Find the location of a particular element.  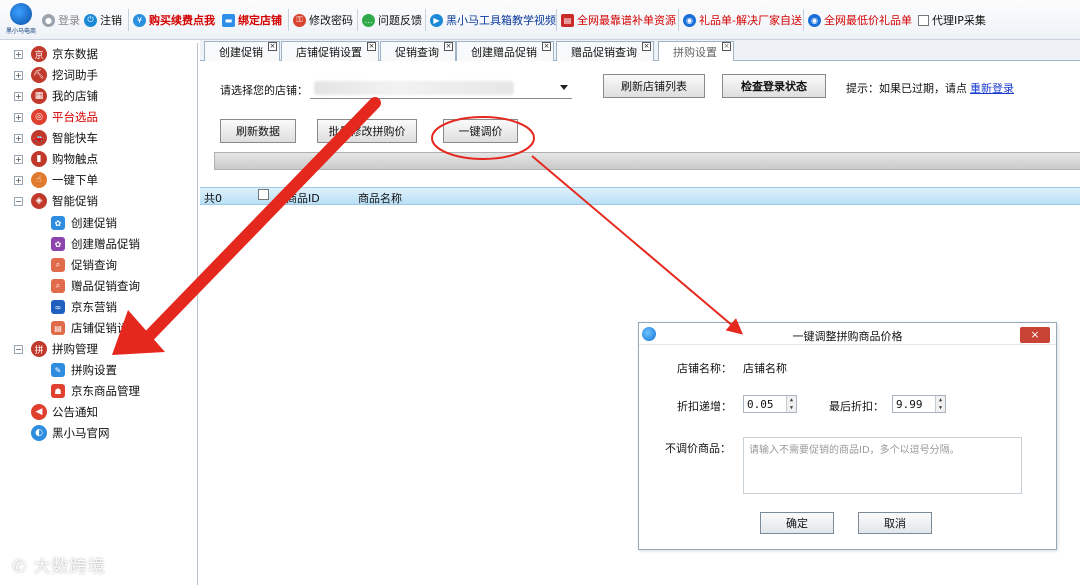

proxy-ip-checkbox: 代理IP采集 is located at coordinates (952, 20).